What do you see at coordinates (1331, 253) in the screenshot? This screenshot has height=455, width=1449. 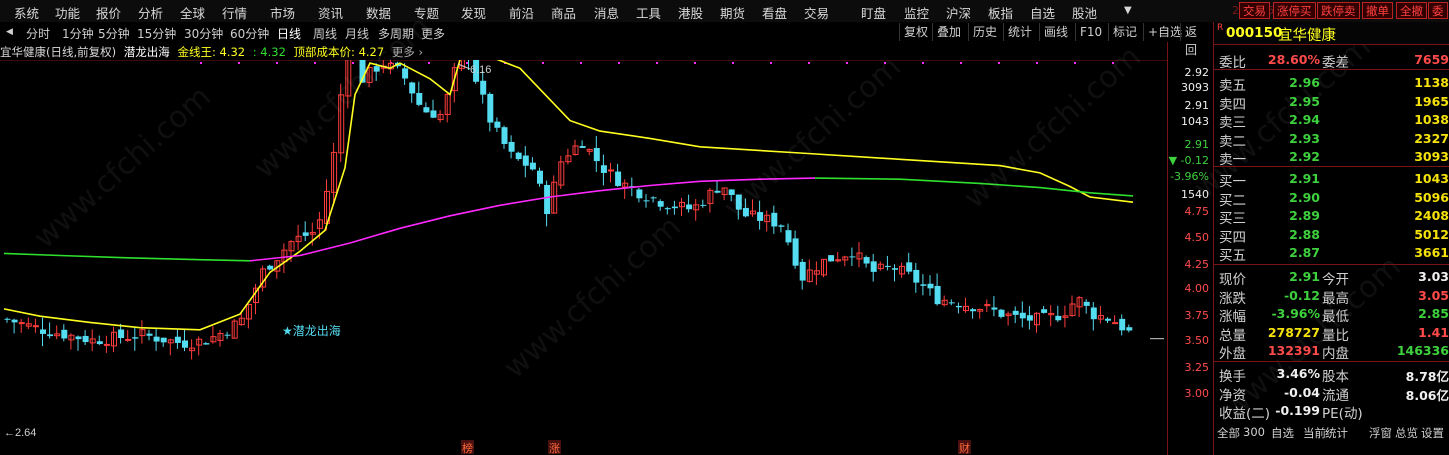 I see `bid-level: 买五 2.87 3661` at bounding box center [1331, 253].